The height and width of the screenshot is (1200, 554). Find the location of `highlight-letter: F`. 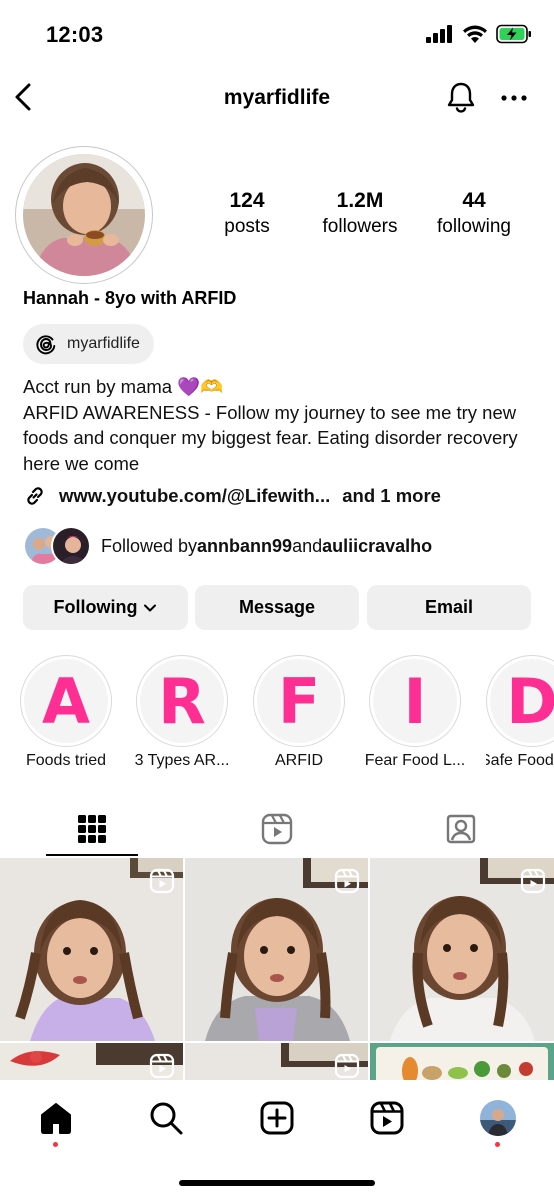

highlight-letter: F is located at coordinates (299, 701).